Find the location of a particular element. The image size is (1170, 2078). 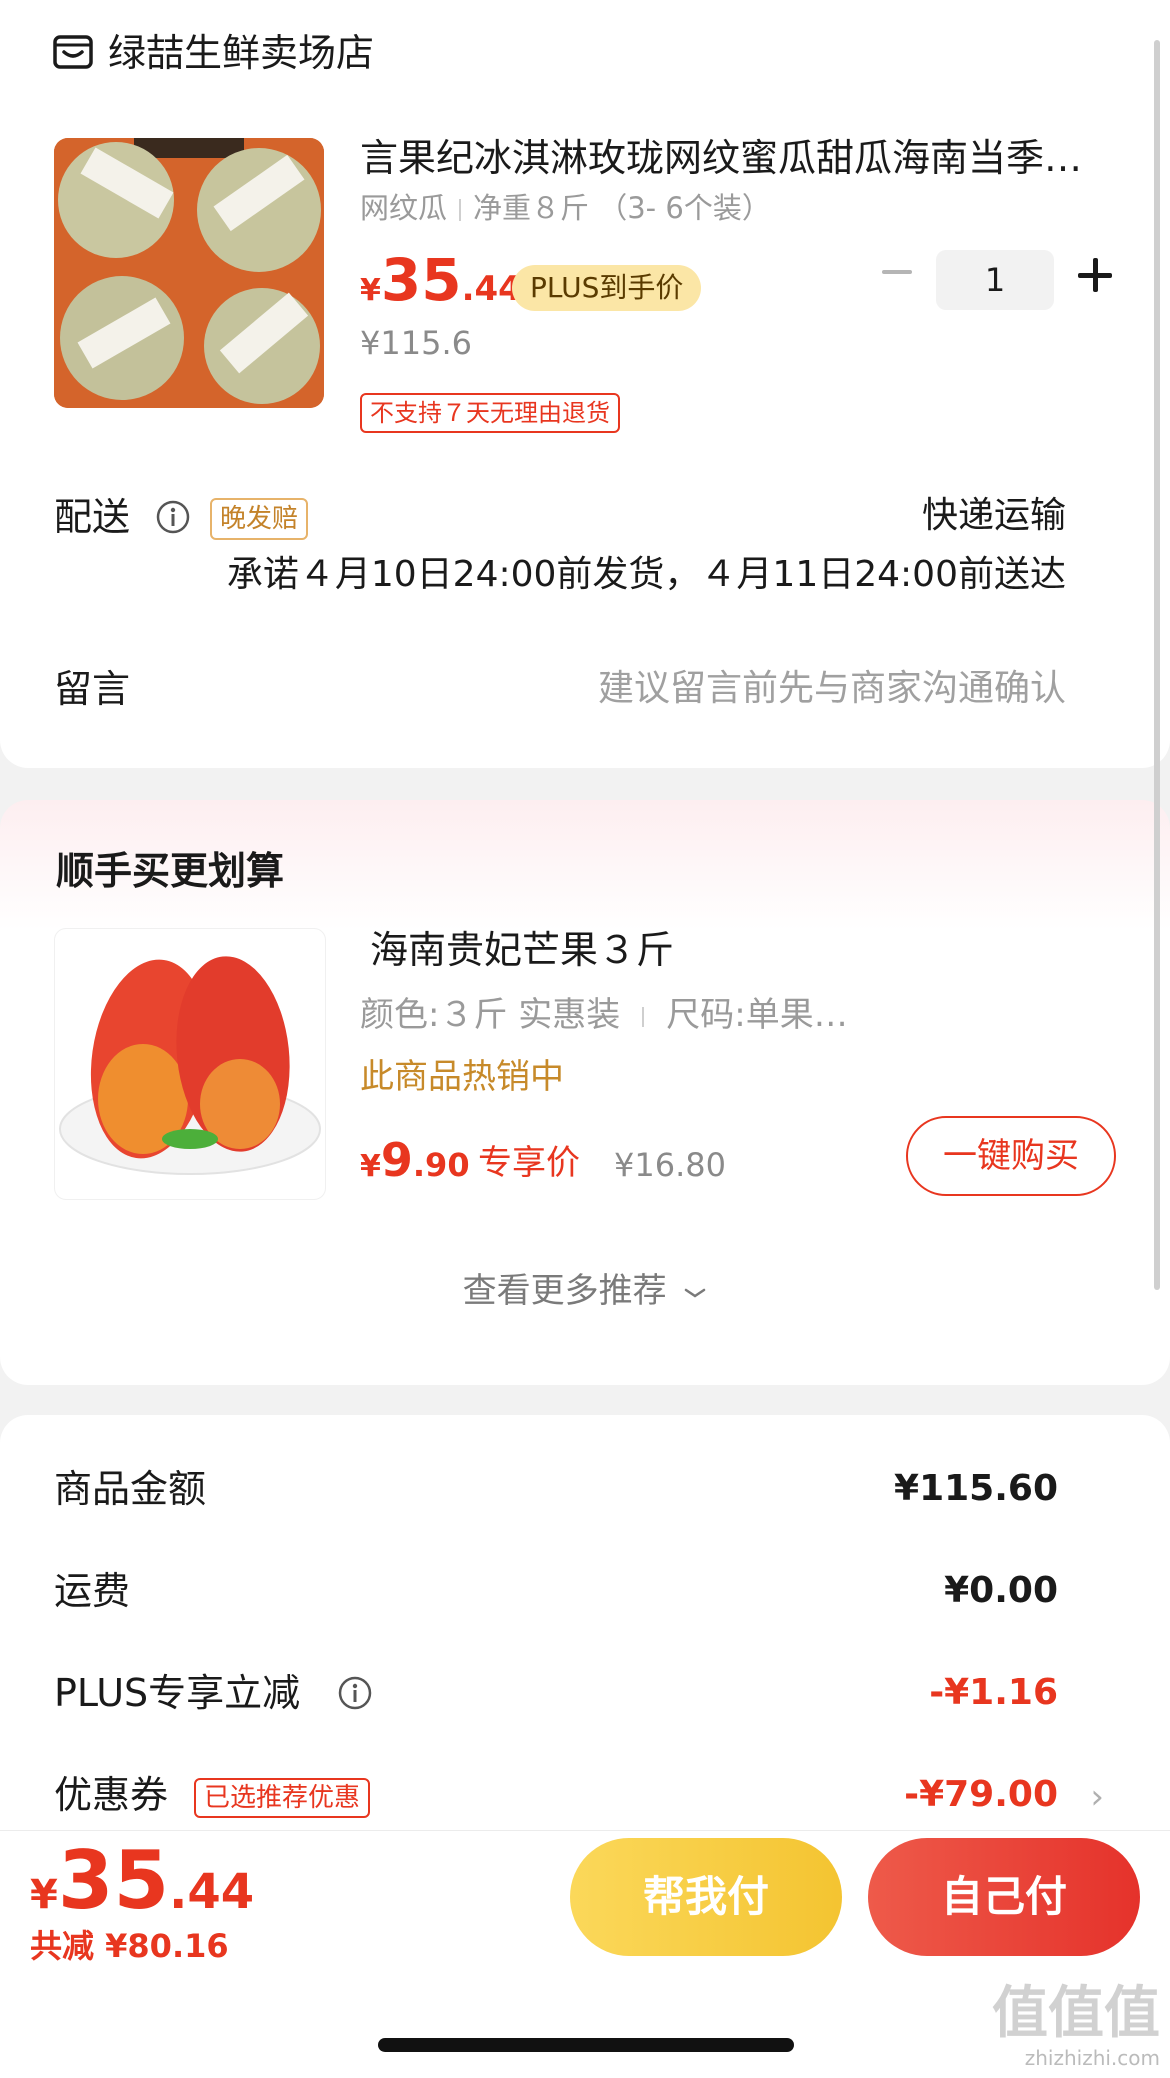

total-decimal: .44 is located at coordinates (212, 1892).